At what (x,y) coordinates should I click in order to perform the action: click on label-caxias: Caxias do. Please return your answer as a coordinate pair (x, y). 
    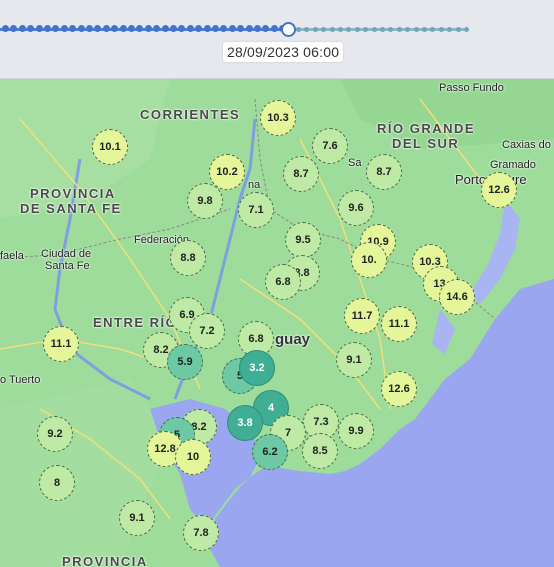
    Looking at the image, I should click on (526, 145).